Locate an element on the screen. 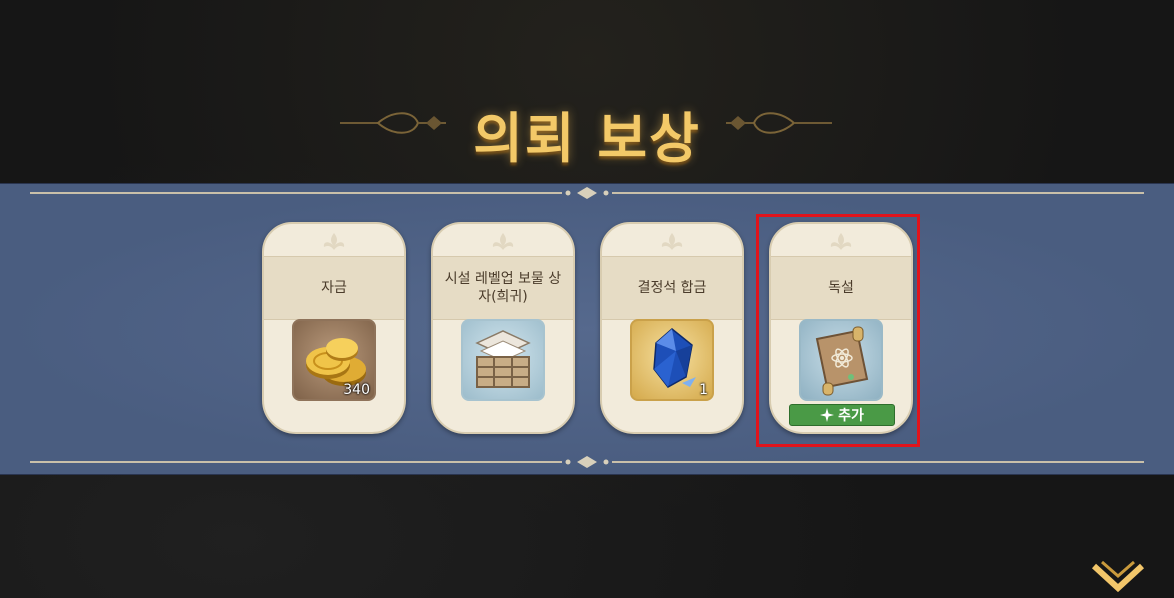 The width and height of the screenshot is (1174, 598). reward-label: 시설 레벨업 보물 상자(희귀) is located at coordinates (503, 288).